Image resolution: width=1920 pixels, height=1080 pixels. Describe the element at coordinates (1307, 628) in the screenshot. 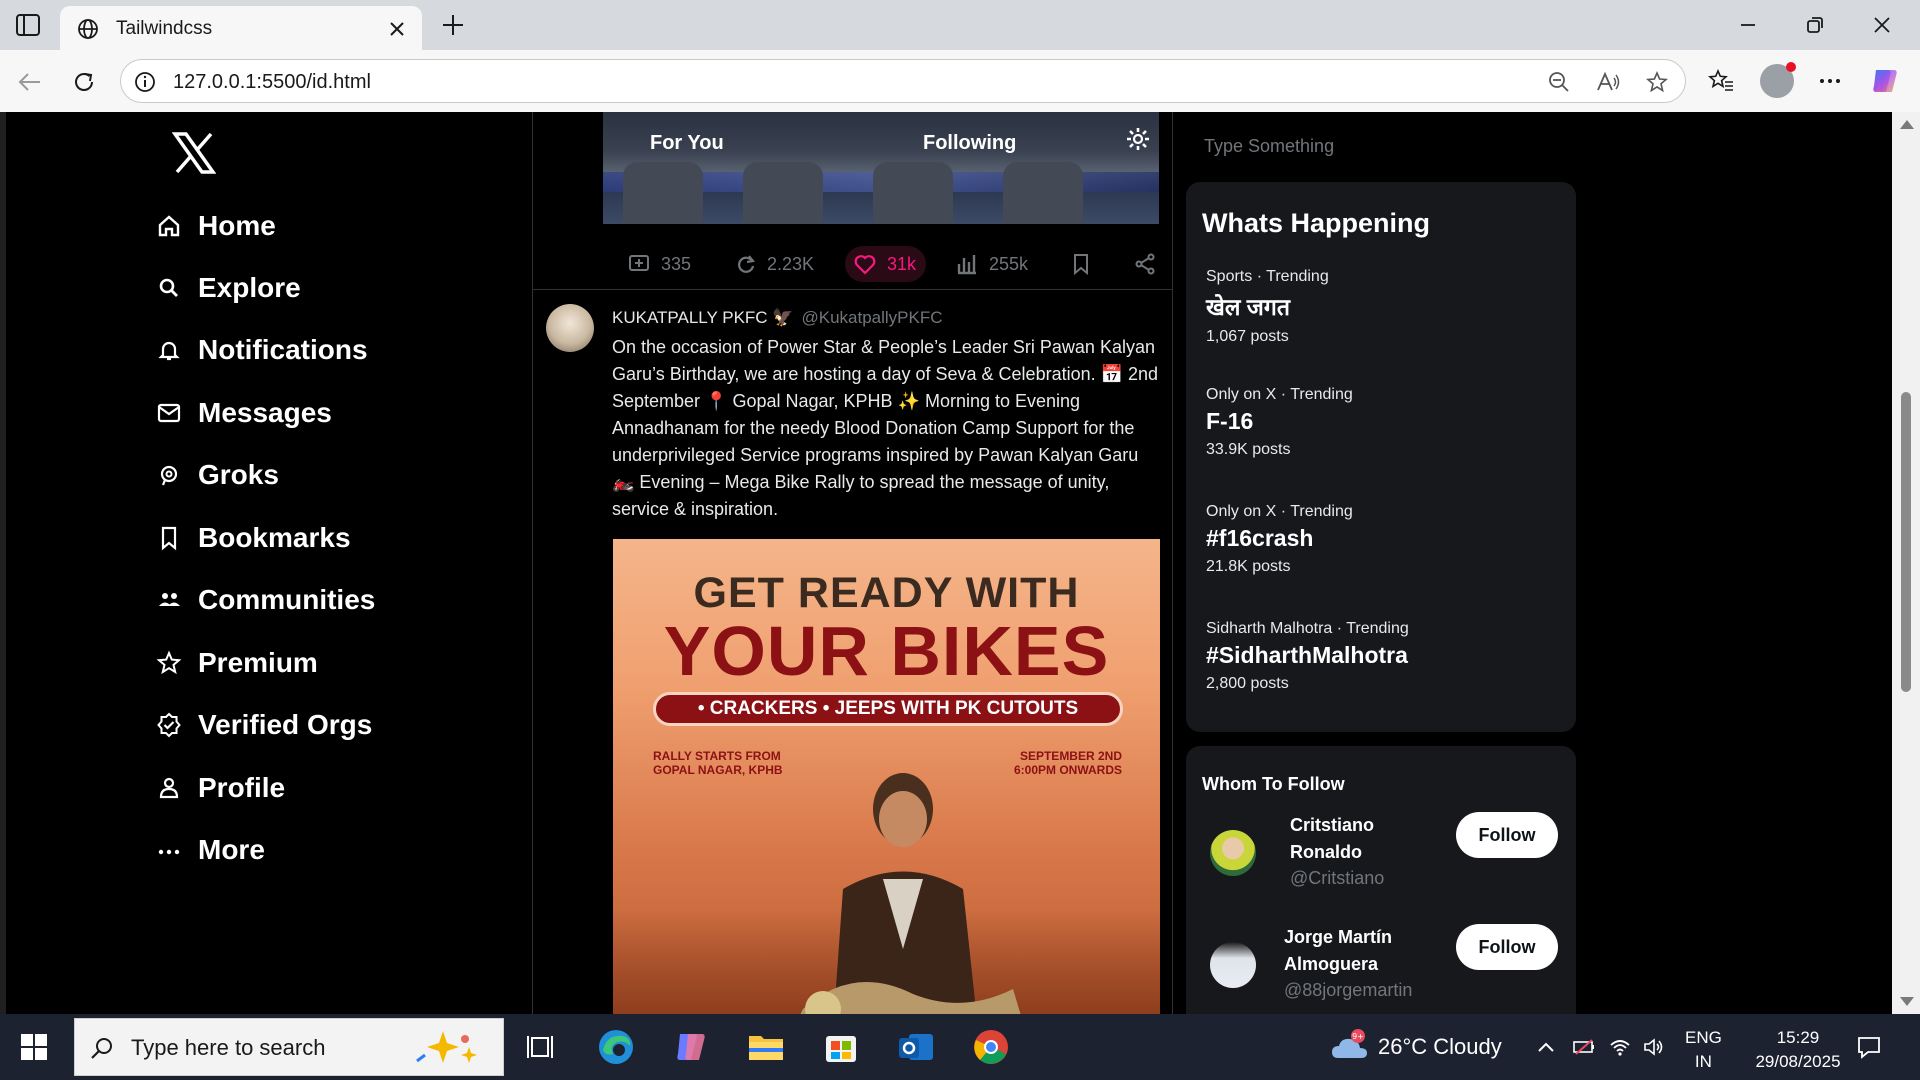

I see `trend-meta: Sidharth Malhotra · Trending` at that location.